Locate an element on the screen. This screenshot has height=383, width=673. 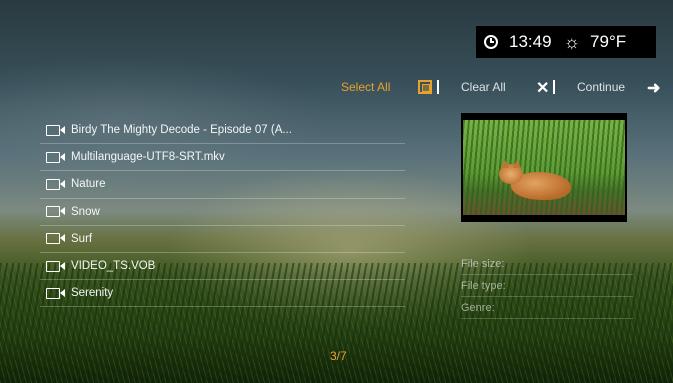
select-all-icon is located at coordinates (425, 87).